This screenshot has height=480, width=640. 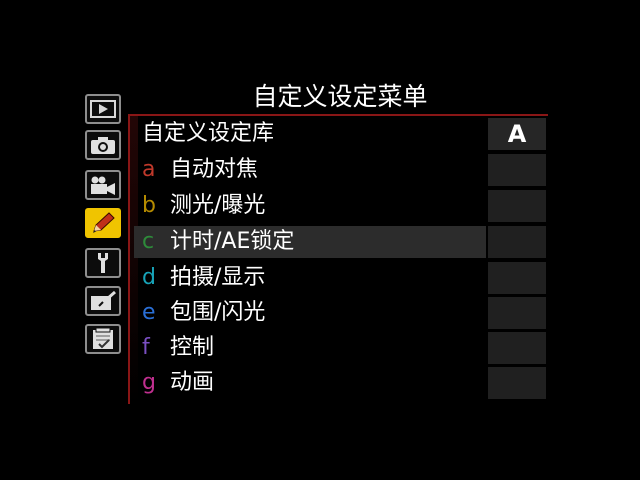 I want to click on menu-item-shooting-display: d 拍摄/显示, so click(x=310, y=278).